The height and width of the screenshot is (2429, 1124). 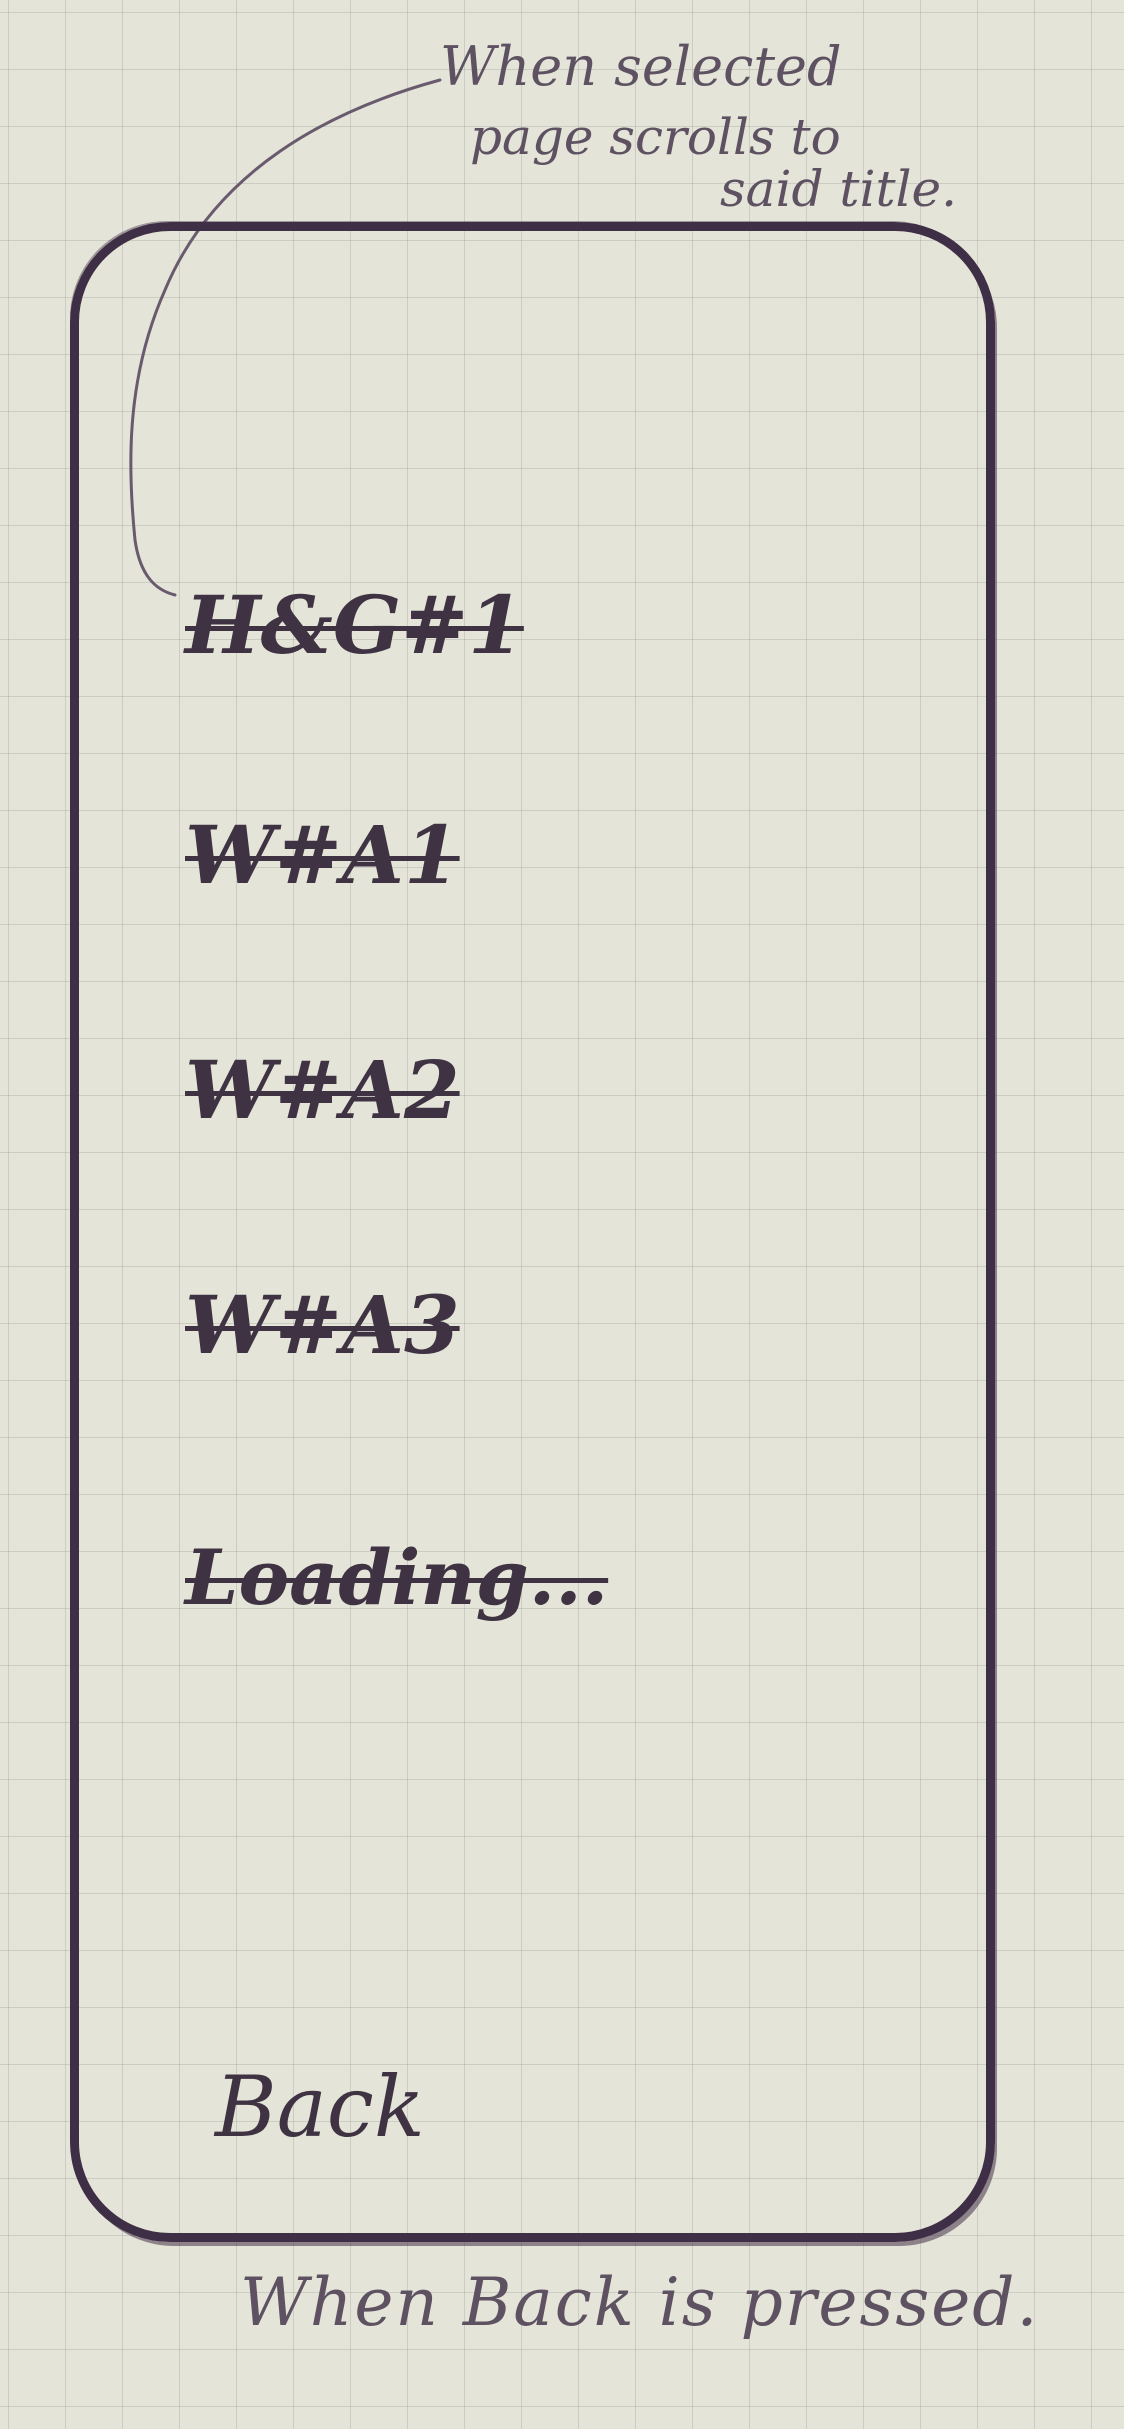 What do you see at coordinates (640, 2302) in the screenshot?
I see `annotation-back-note: When Back is pressed.` at bounding box center [640, 2302].